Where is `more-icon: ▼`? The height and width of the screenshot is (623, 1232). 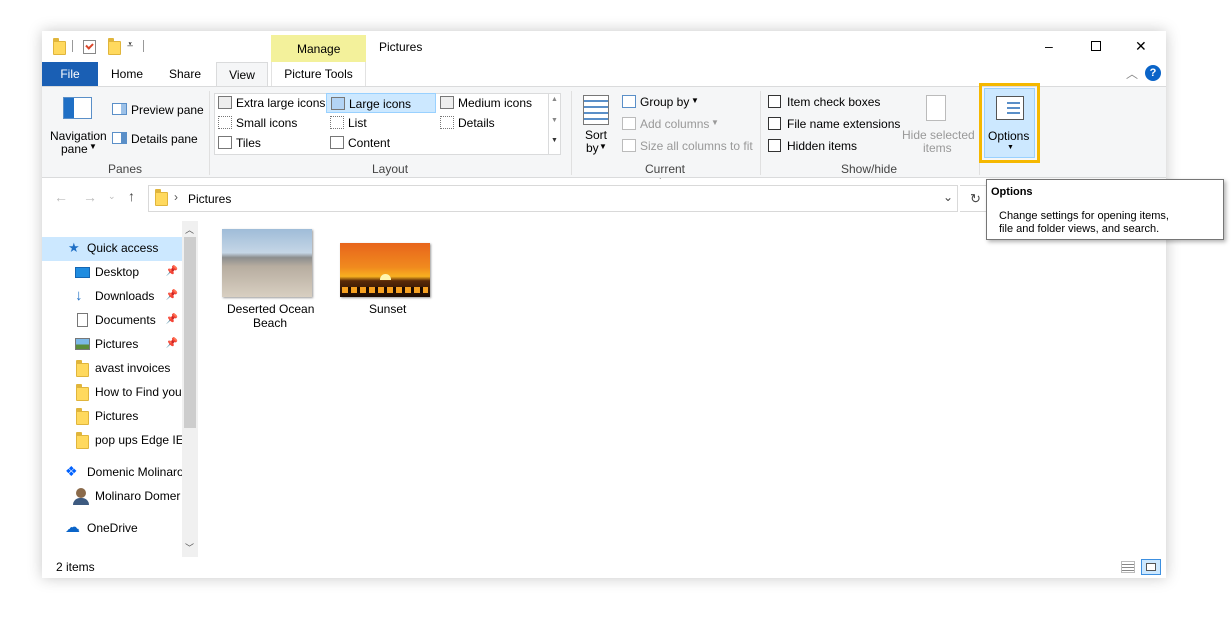
more-icon: ▼ is located at coordinates (554, 140).